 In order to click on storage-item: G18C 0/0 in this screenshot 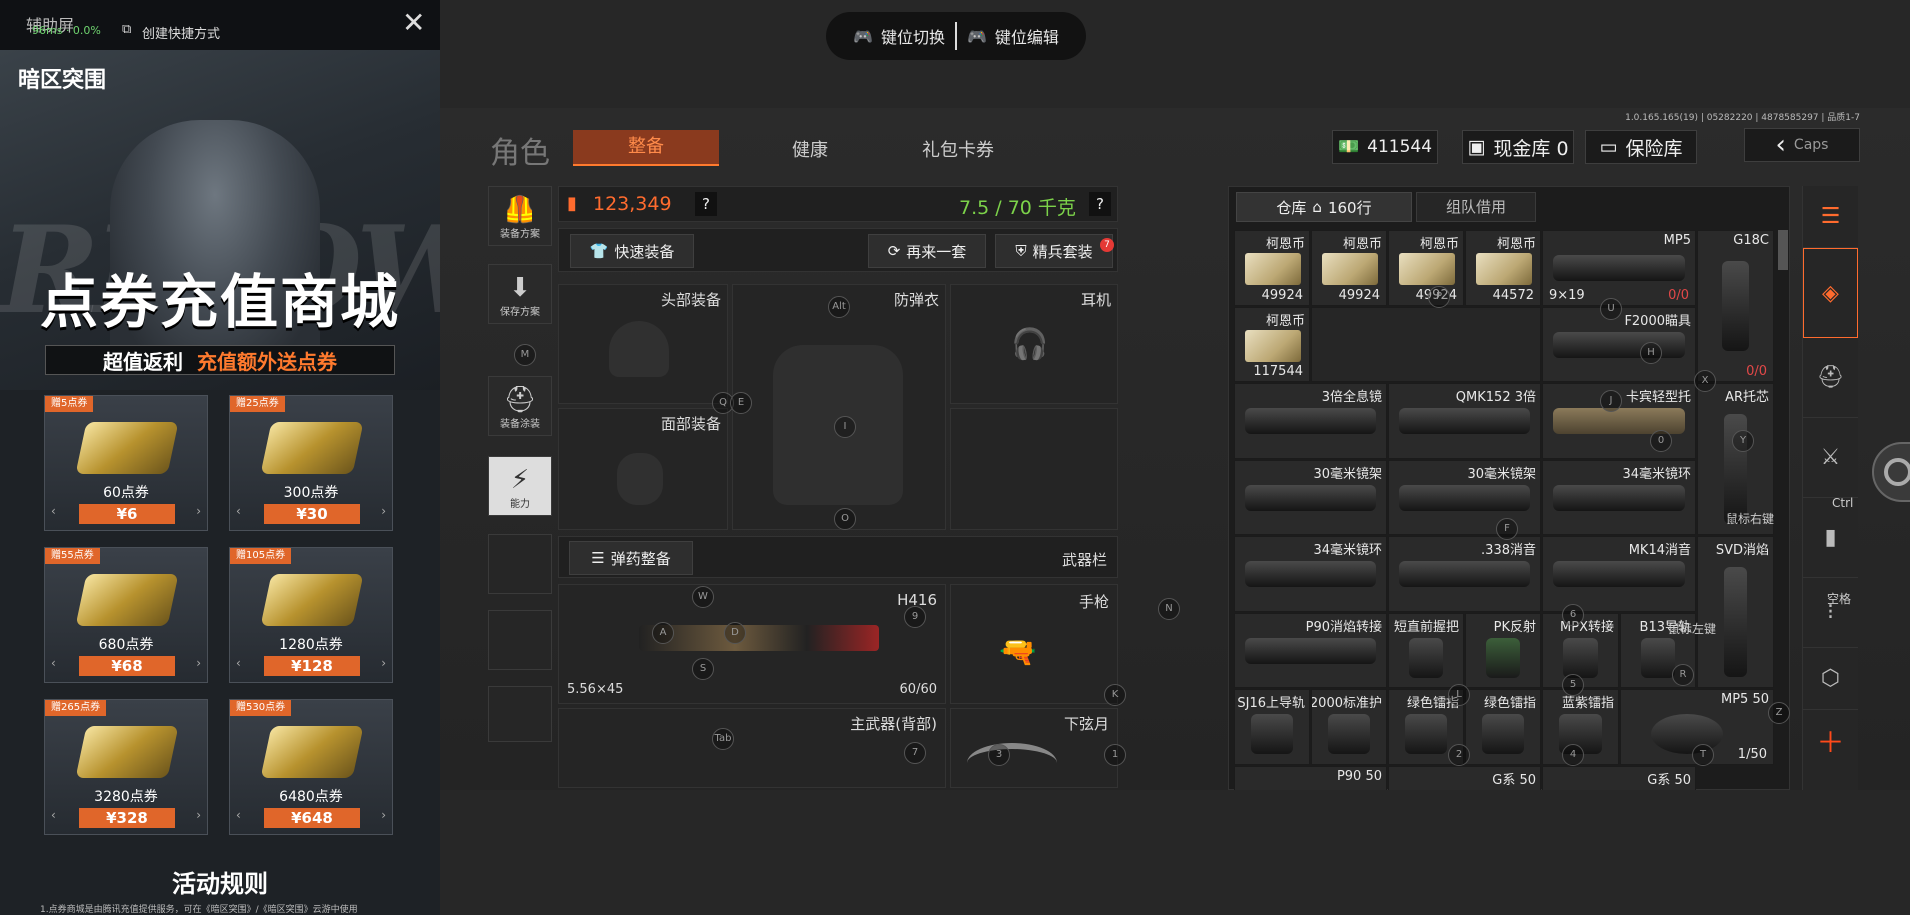, I will do `click(1735, 306)`.